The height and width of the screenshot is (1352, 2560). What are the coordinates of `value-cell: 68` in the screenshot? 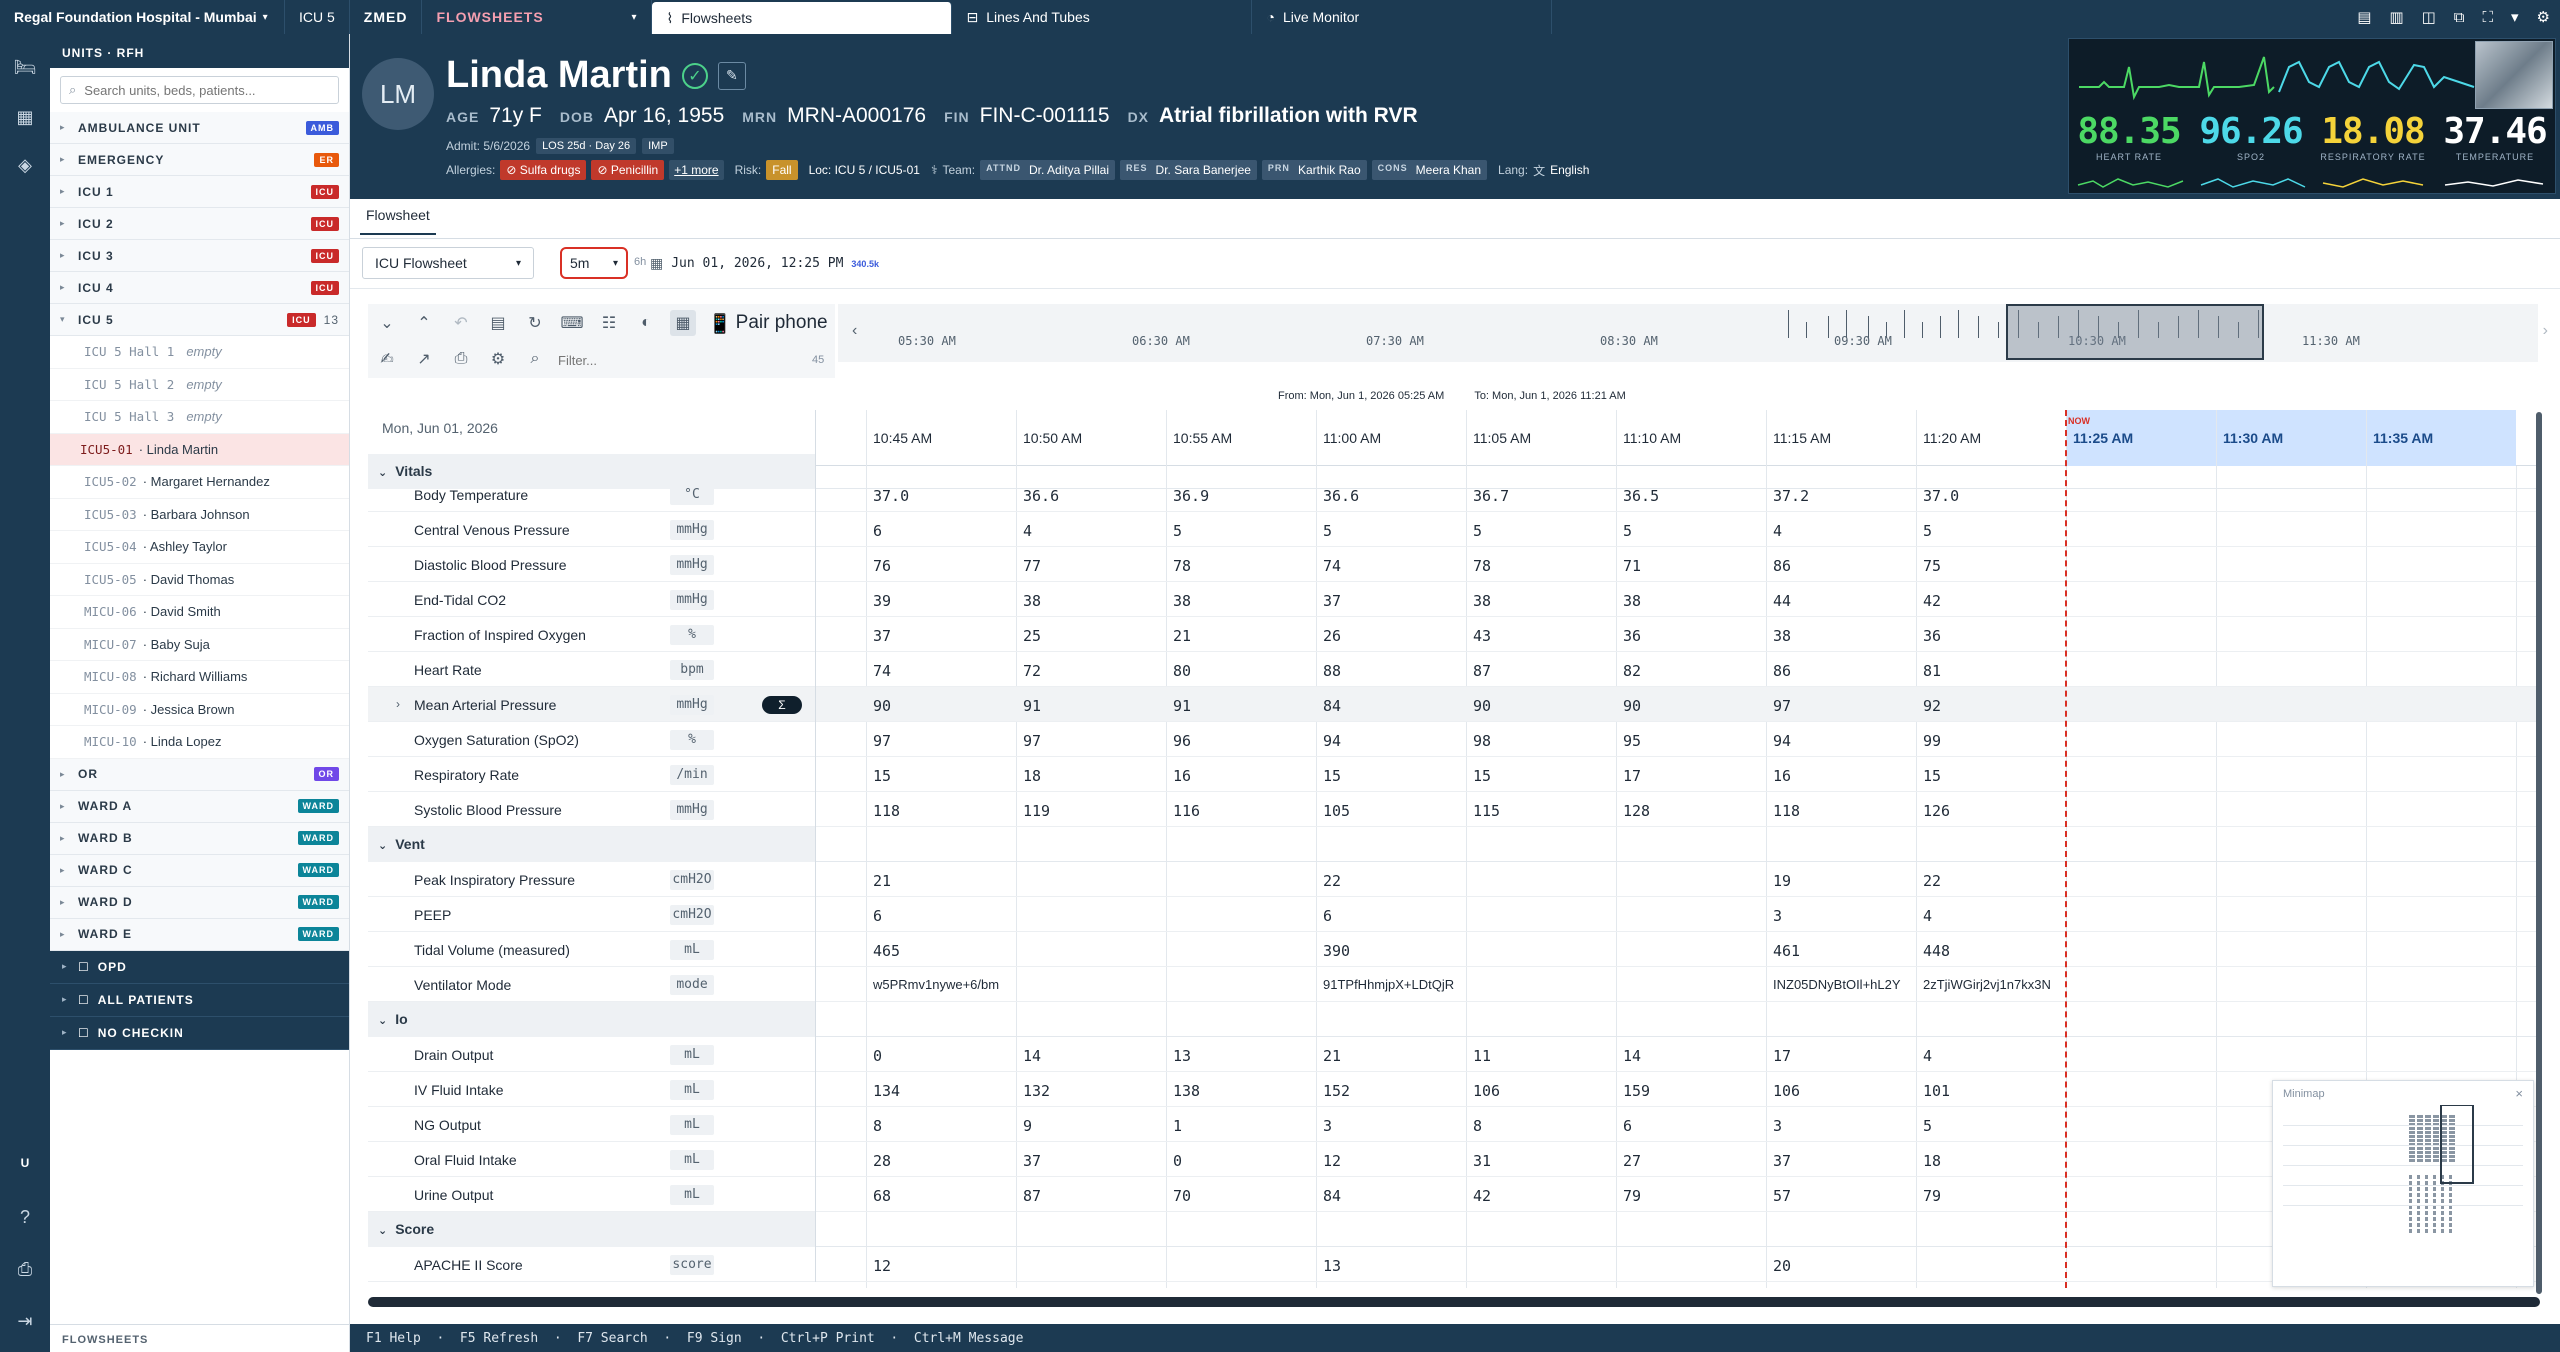 It's located at (882, 1196).